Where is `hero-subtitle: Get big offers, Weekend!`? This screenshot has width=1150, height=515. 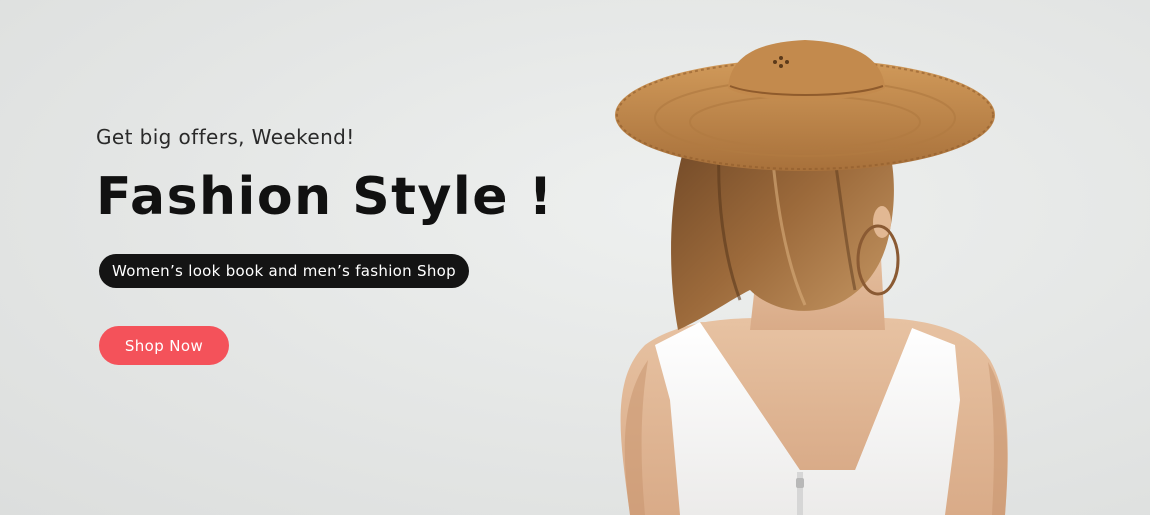
hero-subtitle: Get big offers, Weekend! is located at coordinates (225, 137).